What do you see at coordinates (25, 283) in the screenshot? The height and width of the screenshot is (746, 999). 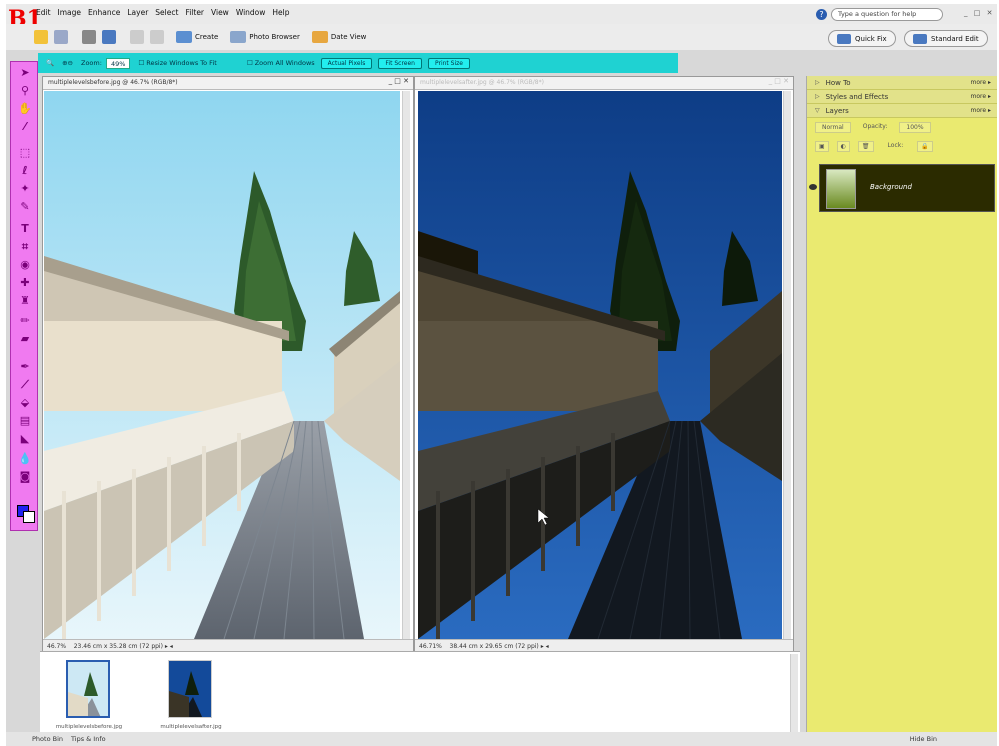 I see `healing-brush-tool-icon: ✚` at bounding box center [25, 283].